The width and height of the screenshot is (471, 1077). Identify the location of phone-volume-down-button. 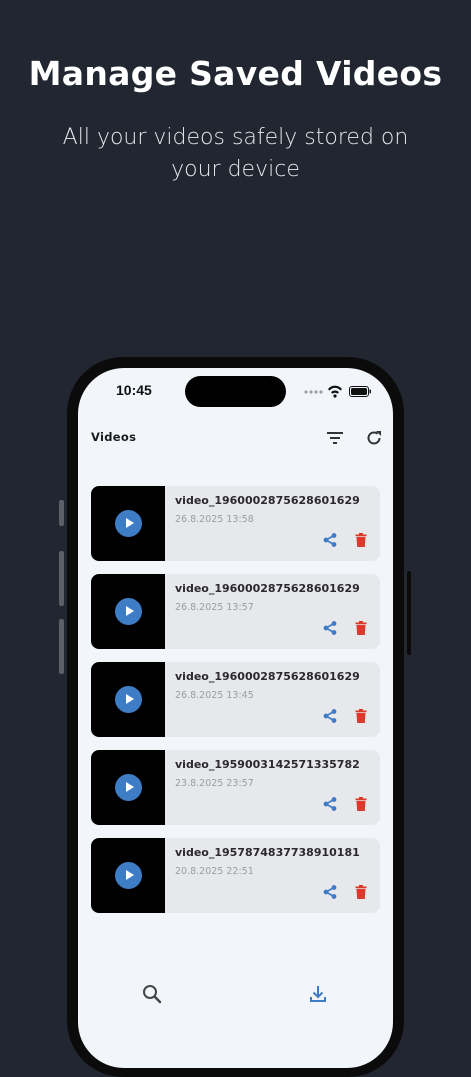
(61, 646).